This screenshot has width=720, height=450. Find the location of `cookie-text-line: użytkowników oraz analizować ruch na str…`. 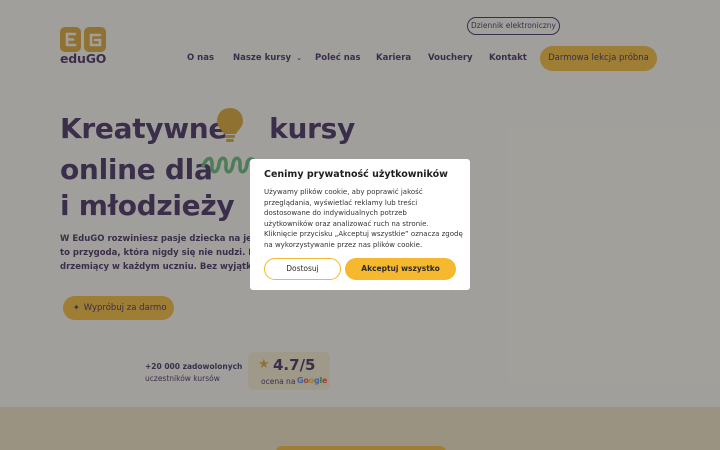

cookie-text-line: użytkowników oraz analizować ruch na str… is located at coordinates (346, 223).